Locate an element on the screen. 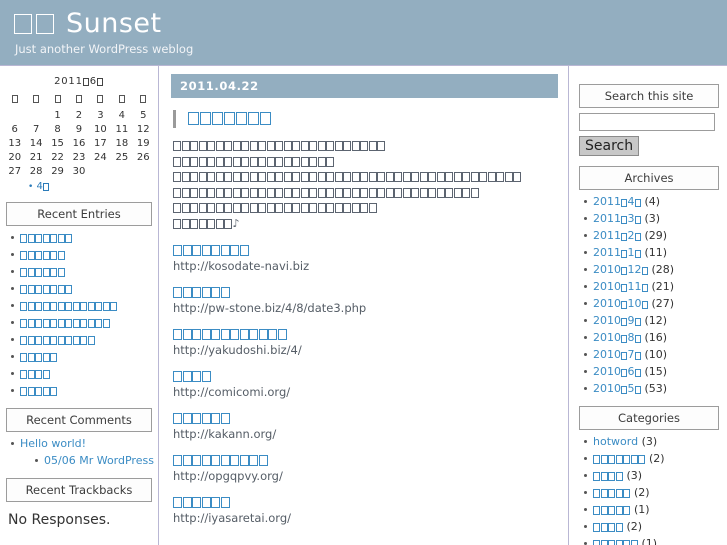  calendar-day: 26 is located at coordinates (143, 157).